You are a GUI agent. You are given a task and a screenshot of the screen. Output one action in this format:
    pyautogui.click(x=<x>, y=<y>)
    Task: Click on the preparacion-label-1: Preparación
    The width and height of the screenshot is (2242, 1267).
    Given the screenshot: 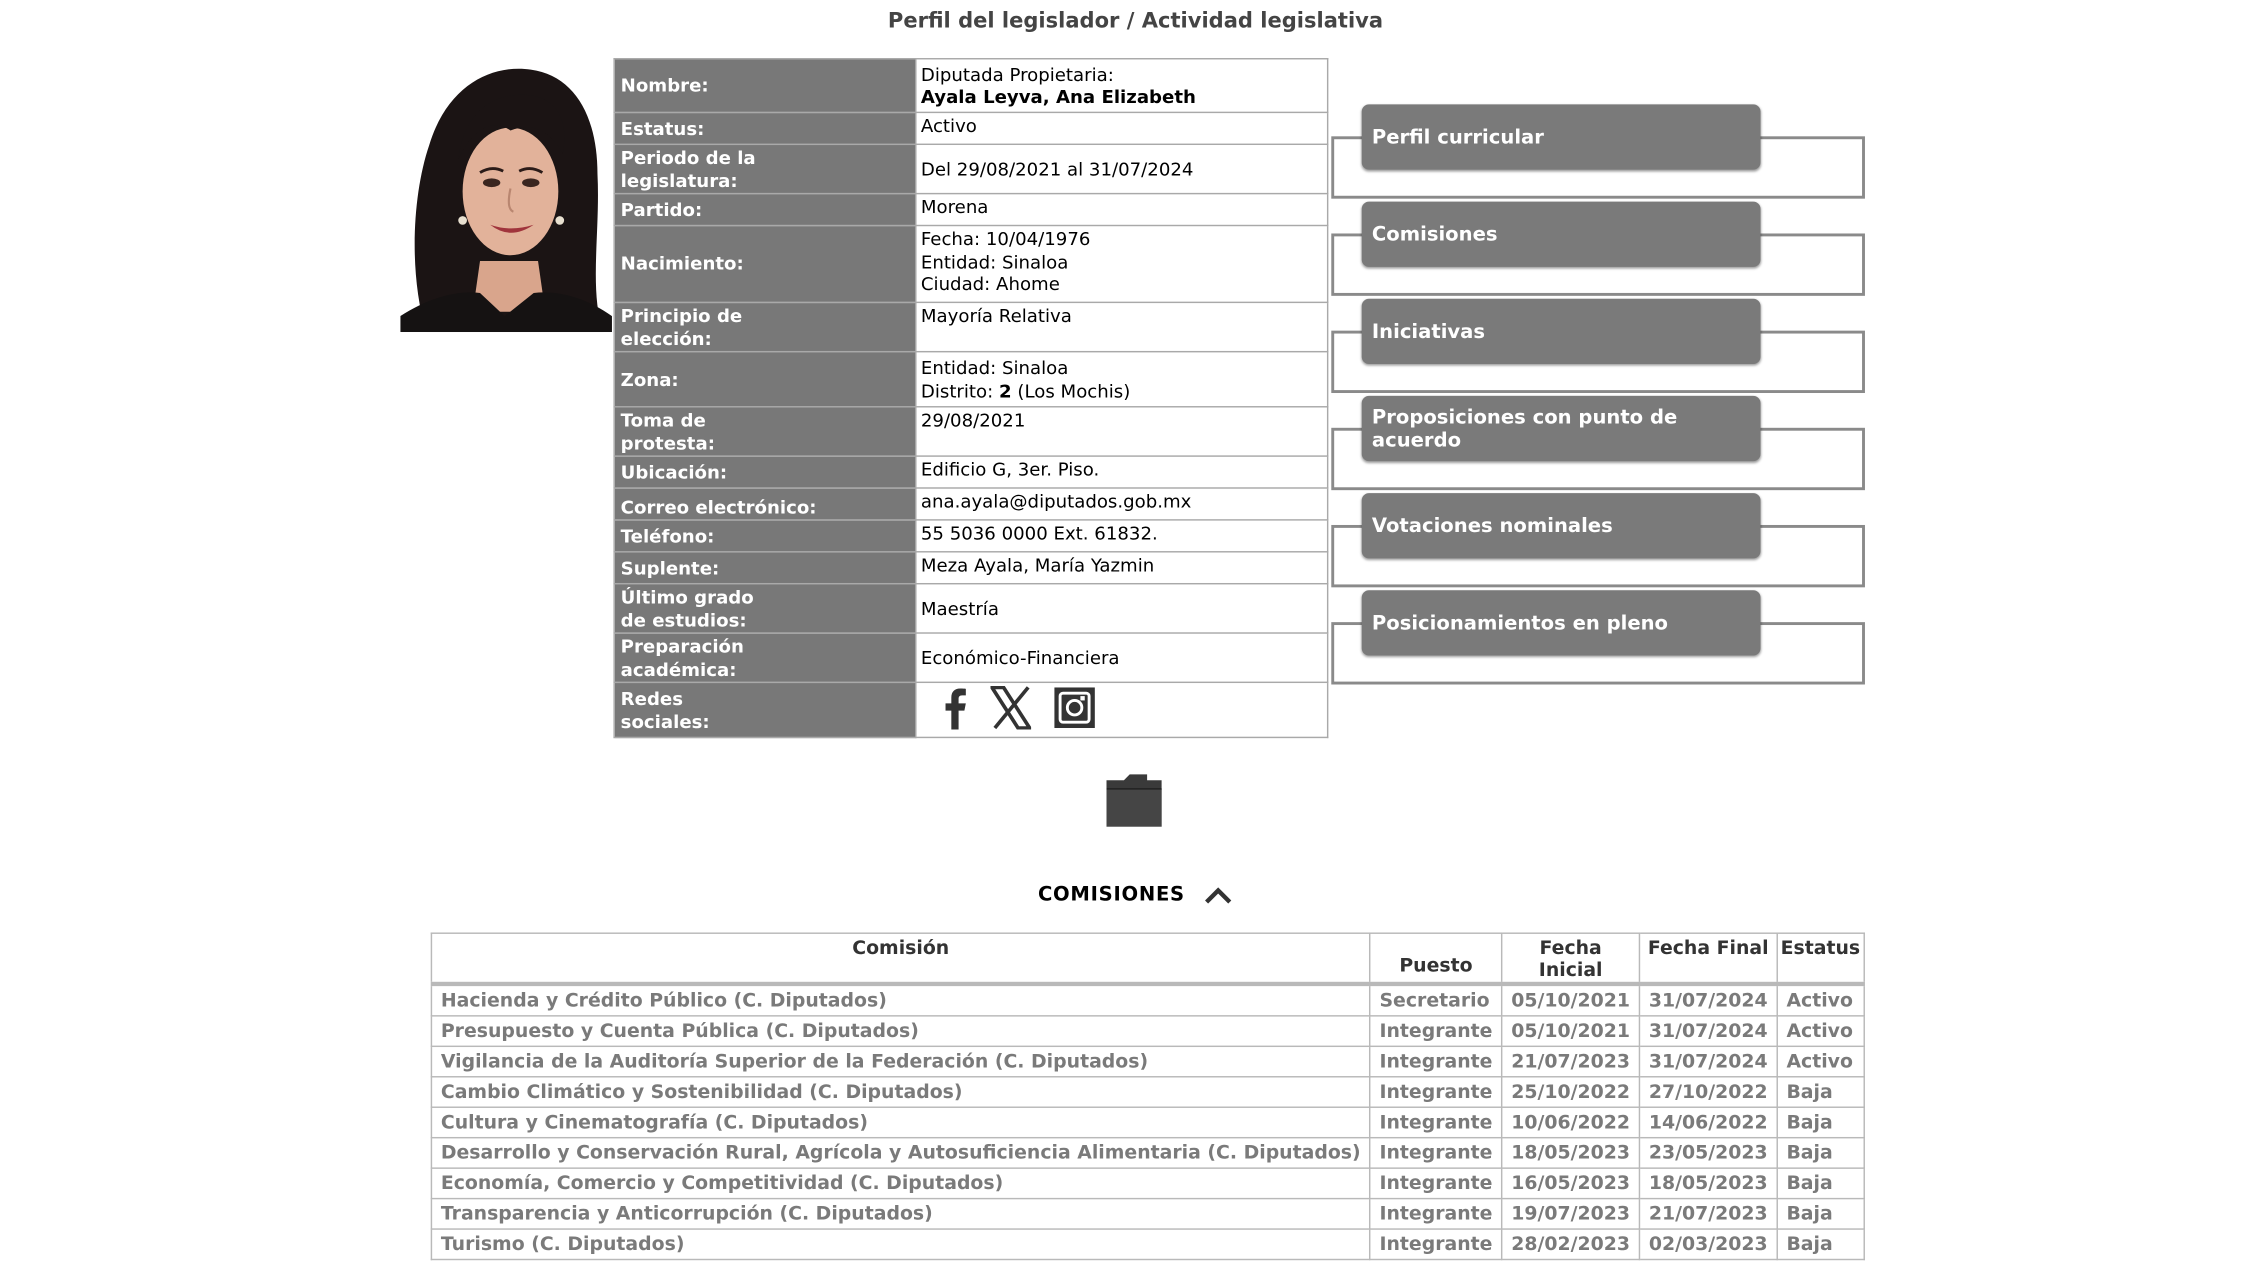 What is the action you would take?
    pyautogui.click(x=682, y=646)
    